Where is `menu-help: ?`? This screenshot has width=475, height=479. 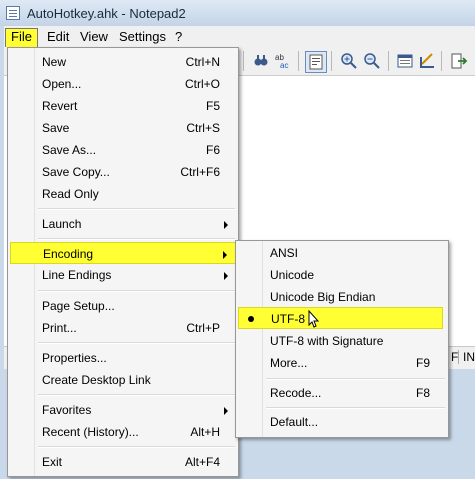 menu-help: ? is located at coordinates (178, 37).